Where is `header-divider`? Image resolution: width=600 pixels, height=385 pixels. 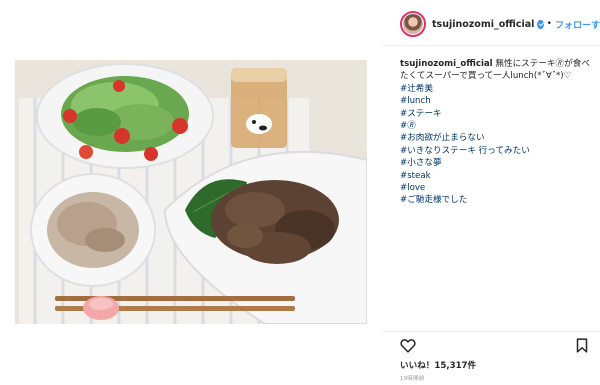 header-divider is located at coordinates (491, 45).